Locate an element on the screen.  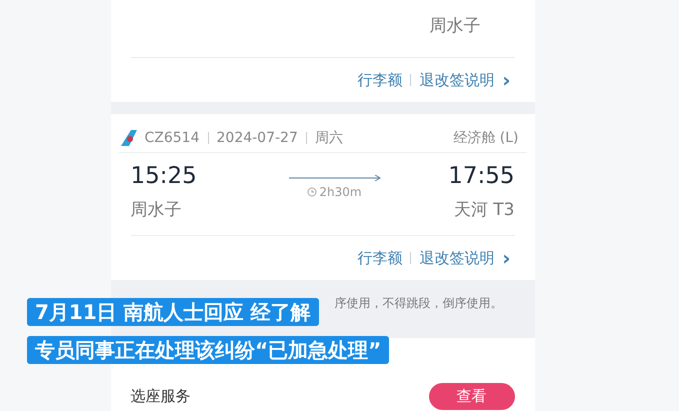
arrow-icon is located at coordinates (334, 178).